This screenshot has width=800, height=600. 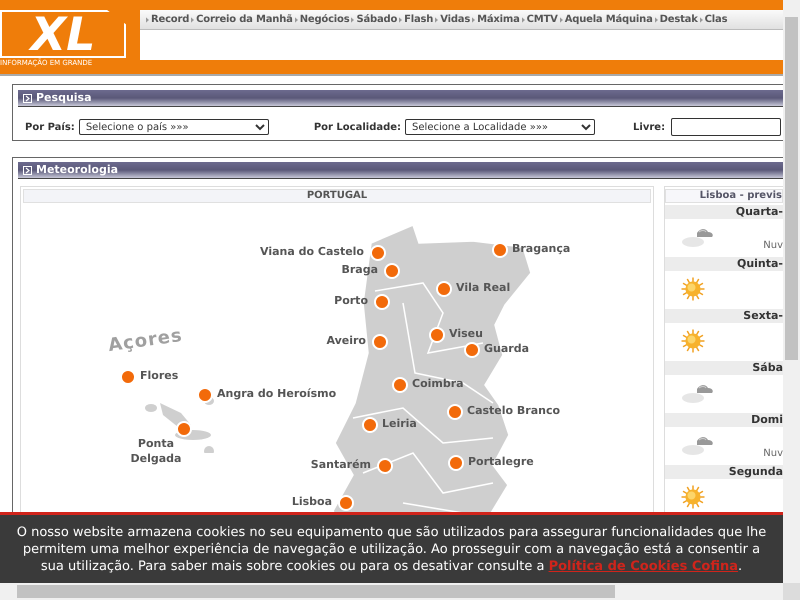 What do you see at coordinates (359, 270) in the screenshot?
I see `city-label: Braga` at bounding box center [359, 270].